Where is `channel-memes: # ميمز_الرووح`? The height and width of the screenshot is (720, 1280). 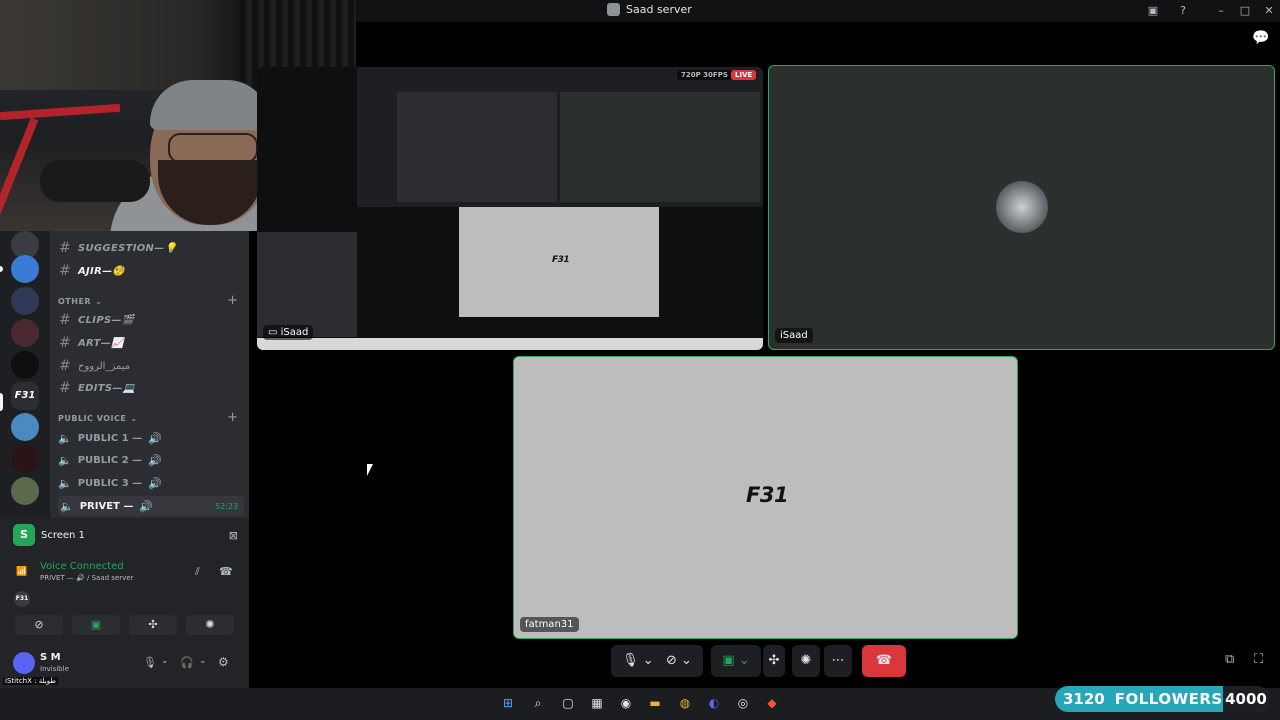 channel-memes: # ميمز_الرووح is located at coordinates (94, 366).